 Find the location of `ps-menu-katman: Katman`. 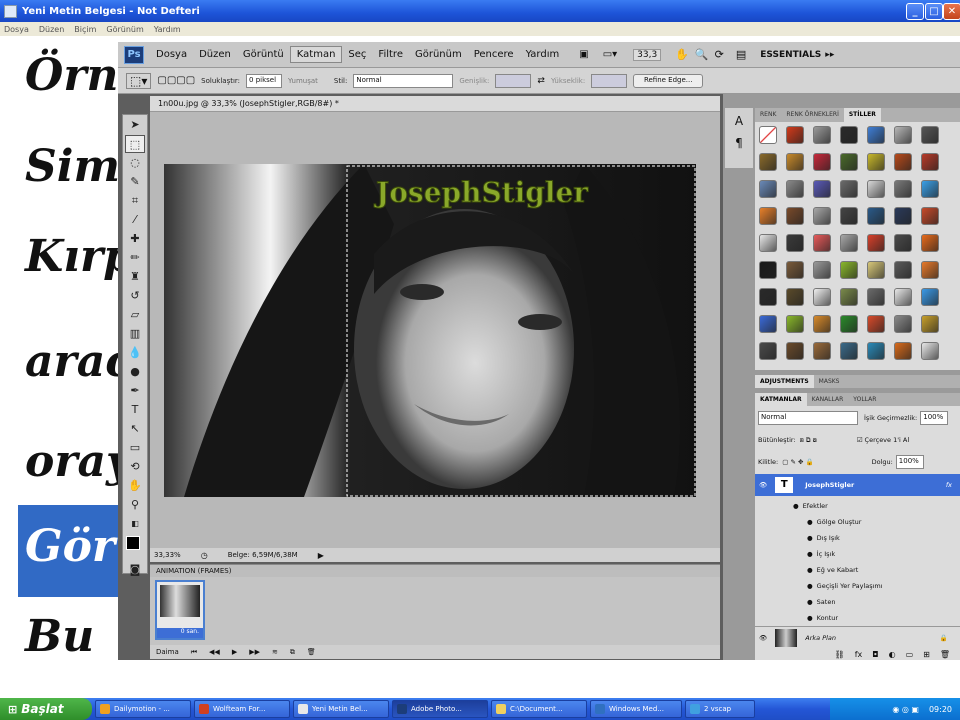

ps-menu-katman: Katman is located at coordinates (316, 54).